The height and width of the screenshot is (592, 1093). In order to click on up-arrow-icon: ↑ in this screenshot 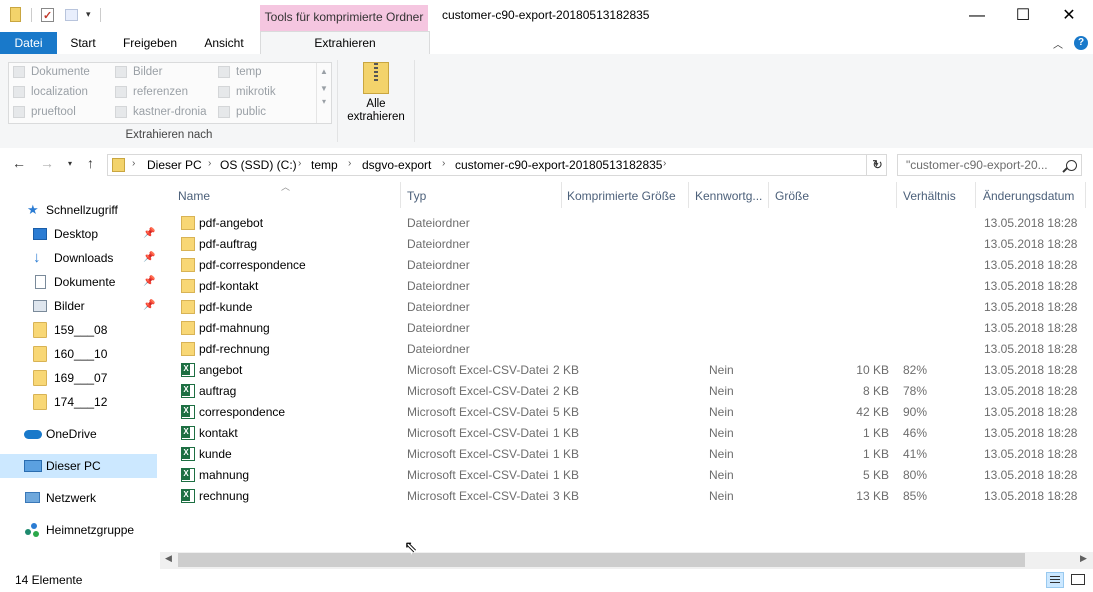, I will do `click(90, 163)`.